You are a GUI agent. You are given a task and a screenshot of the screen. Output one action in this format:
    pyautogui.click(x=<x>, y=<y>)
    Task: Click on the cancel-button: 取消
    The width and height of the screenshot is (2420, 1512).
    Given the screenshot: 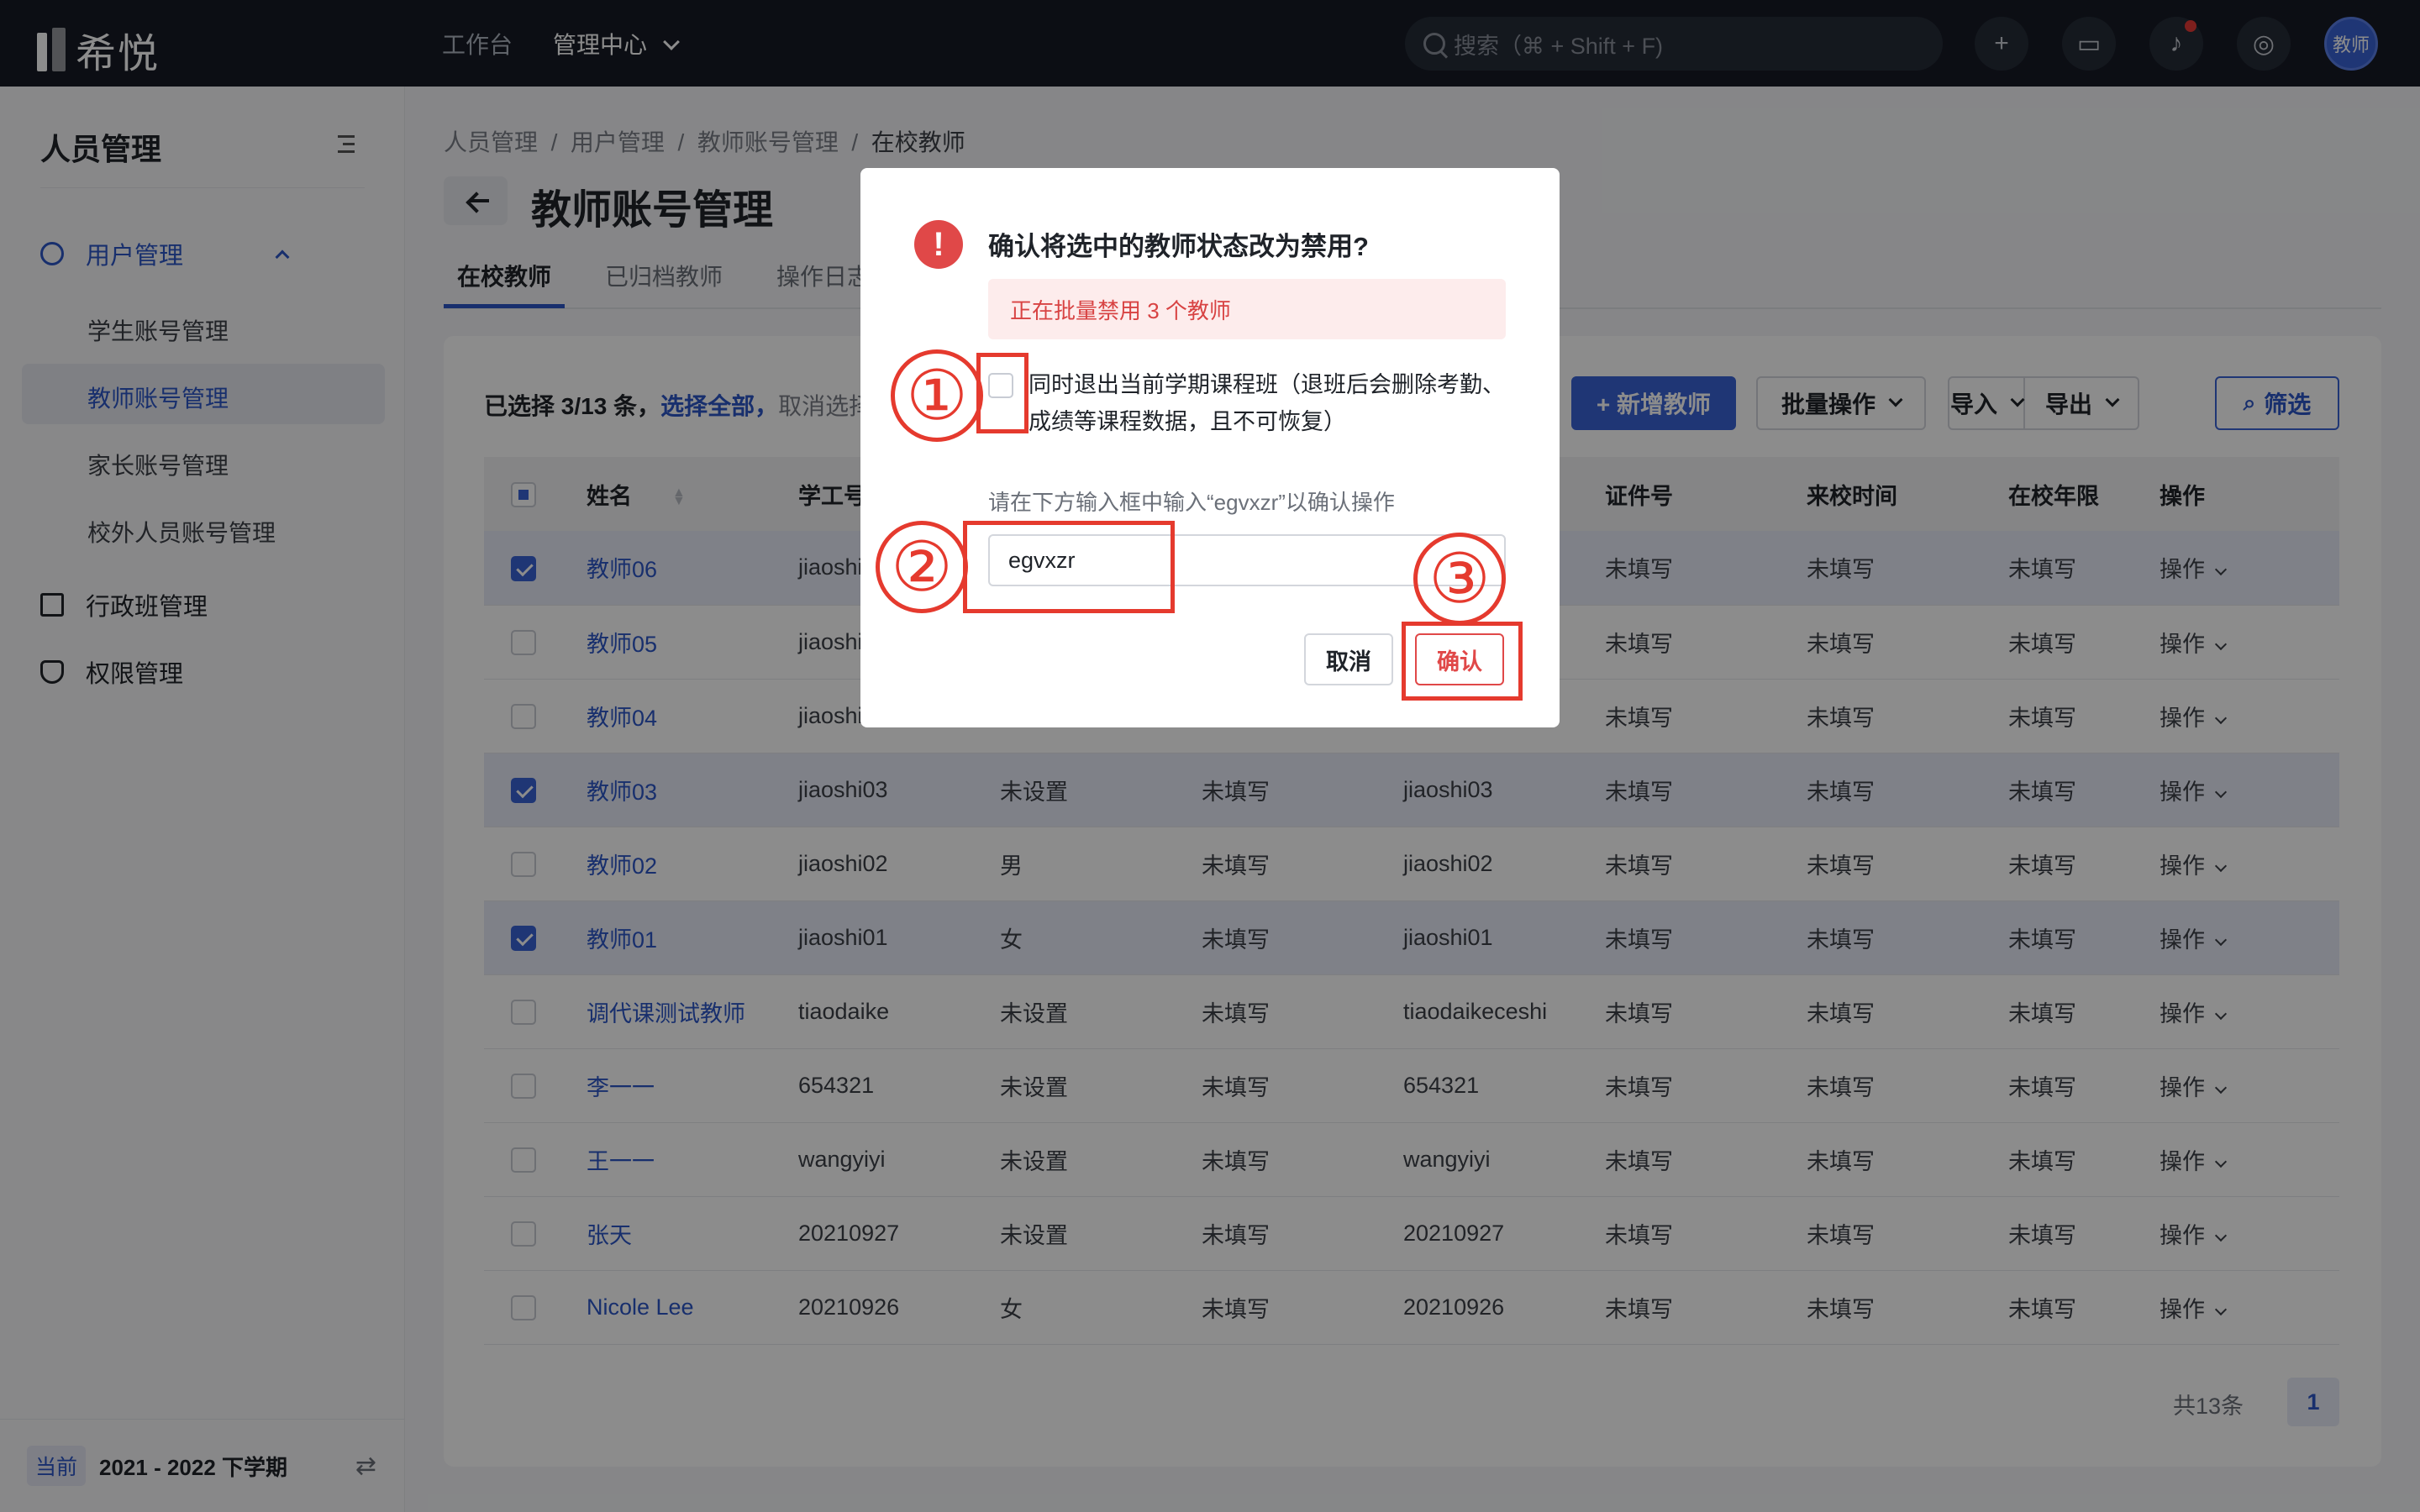 What is the action you would take?
    pyautogui.click(x=1348, y=659)
    